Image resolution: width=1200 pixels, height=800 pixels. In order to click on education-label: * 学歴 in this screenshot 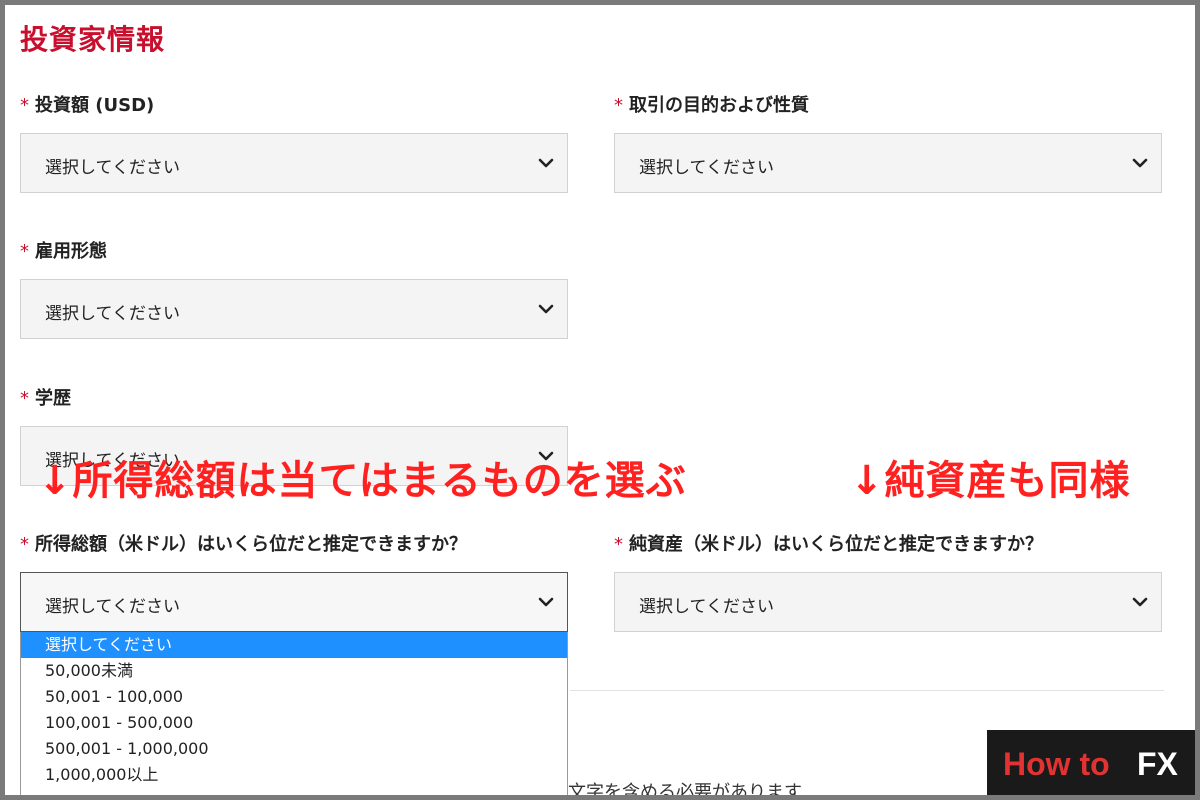, I will do `click(45, 397)`.